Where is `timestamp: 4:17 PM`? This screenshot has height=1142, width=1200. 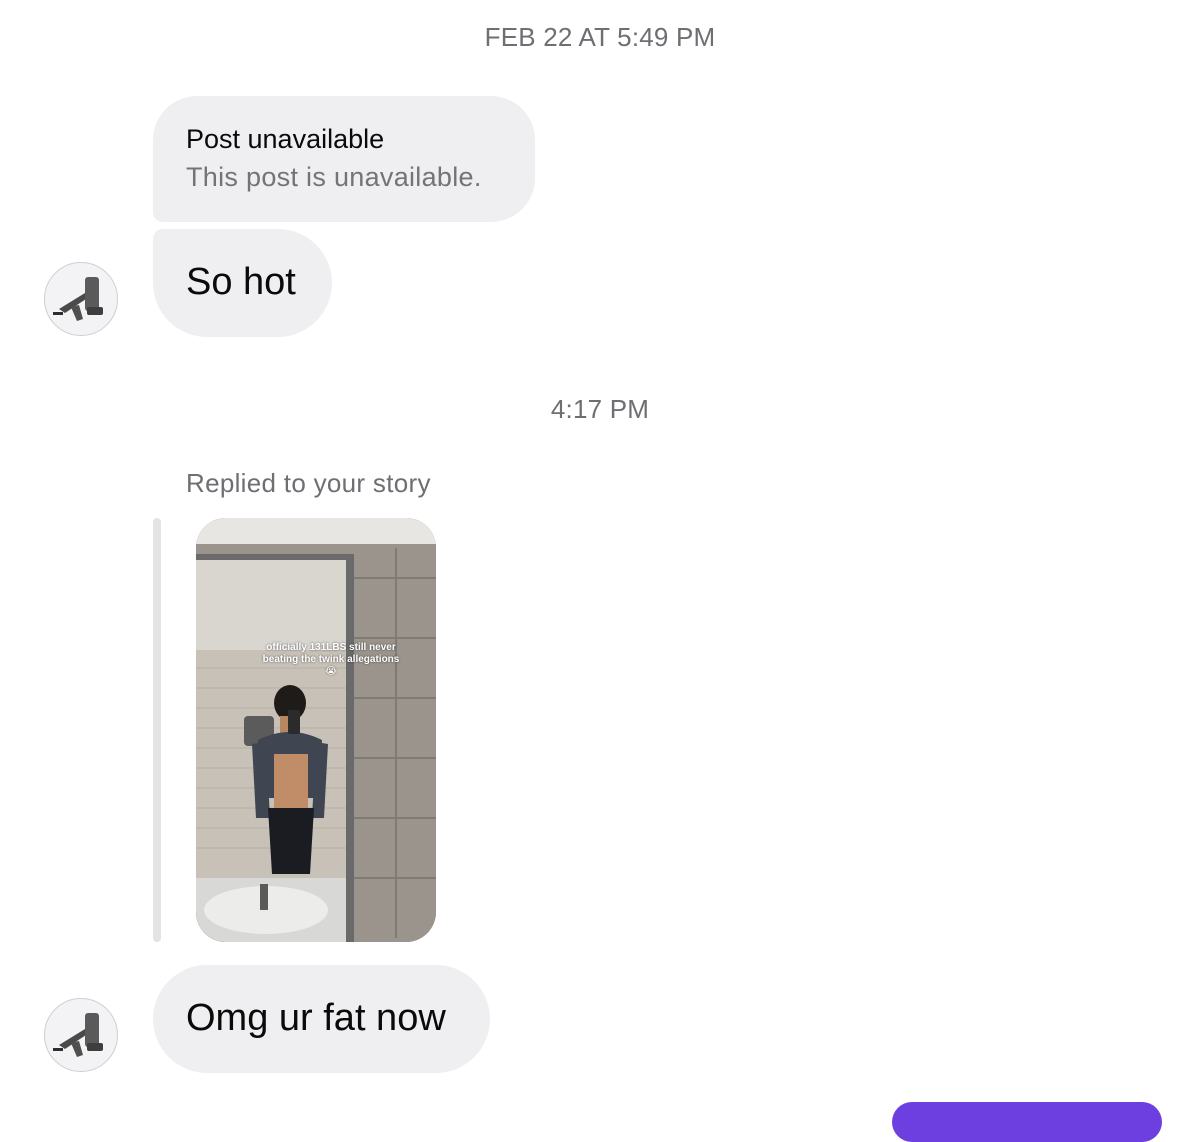
timestamp: 4:17 PM is located at coordinates (600, 409).